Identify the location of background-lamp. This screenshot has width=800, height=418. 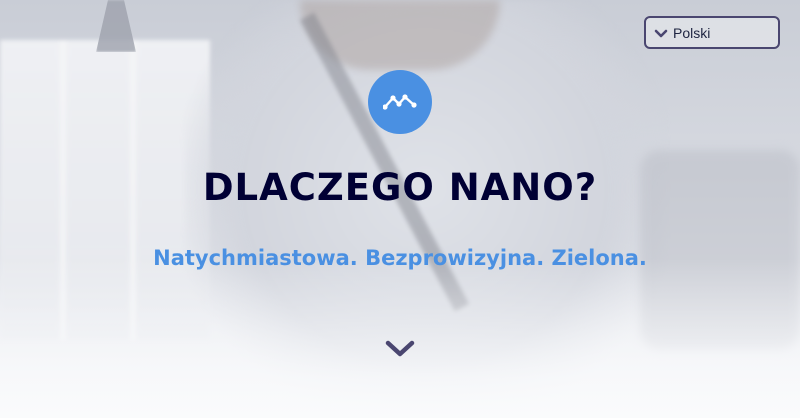
(116, 26).